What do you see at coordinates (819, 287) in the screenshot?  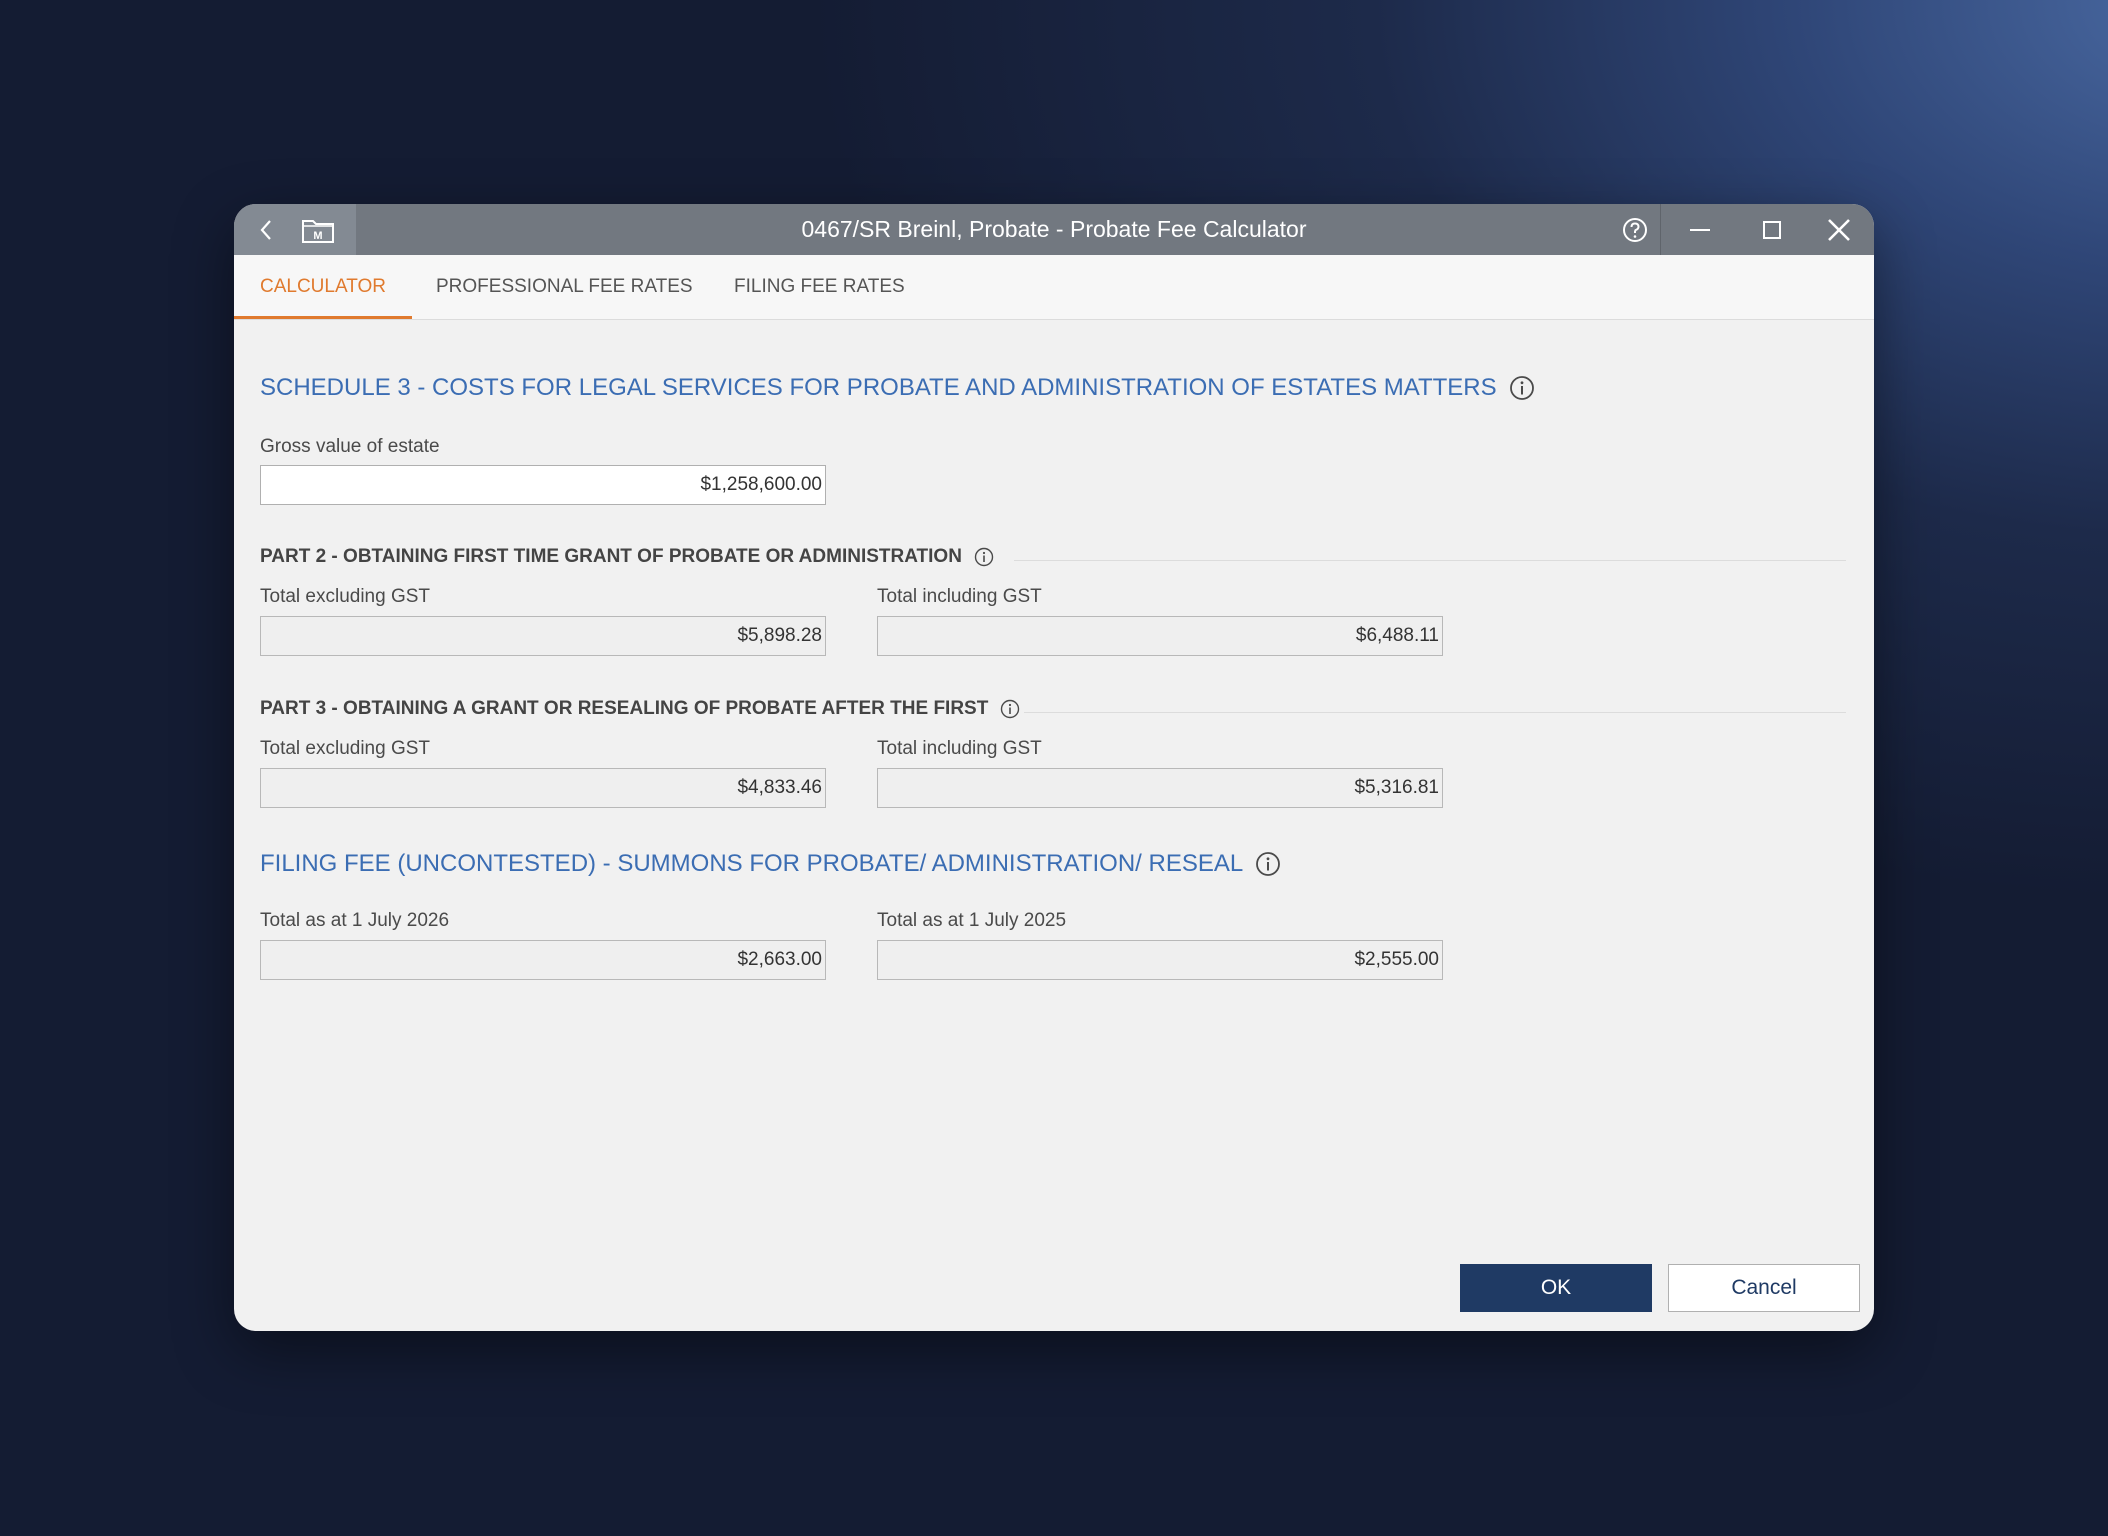 I see `tab-filing-fee-rates: FILING FEE RATES` at bounding box center [819, 287].